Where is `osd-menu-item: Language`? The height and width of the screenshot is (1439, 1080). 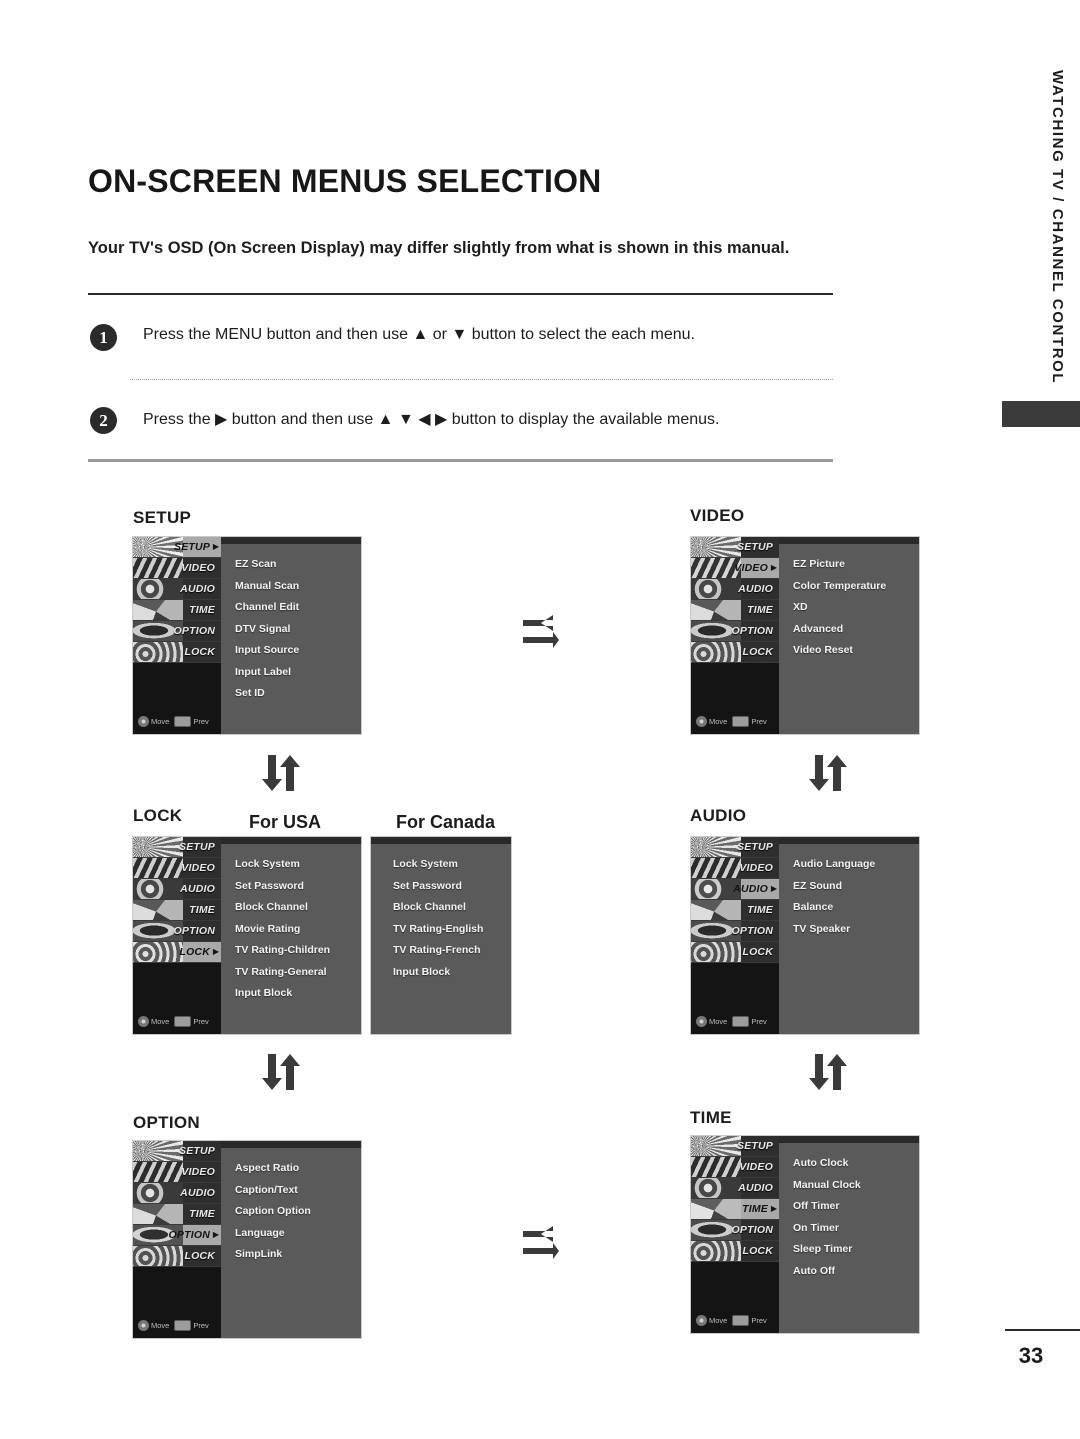
osd-menu-item: Language is located at coordinates (298, 1233).